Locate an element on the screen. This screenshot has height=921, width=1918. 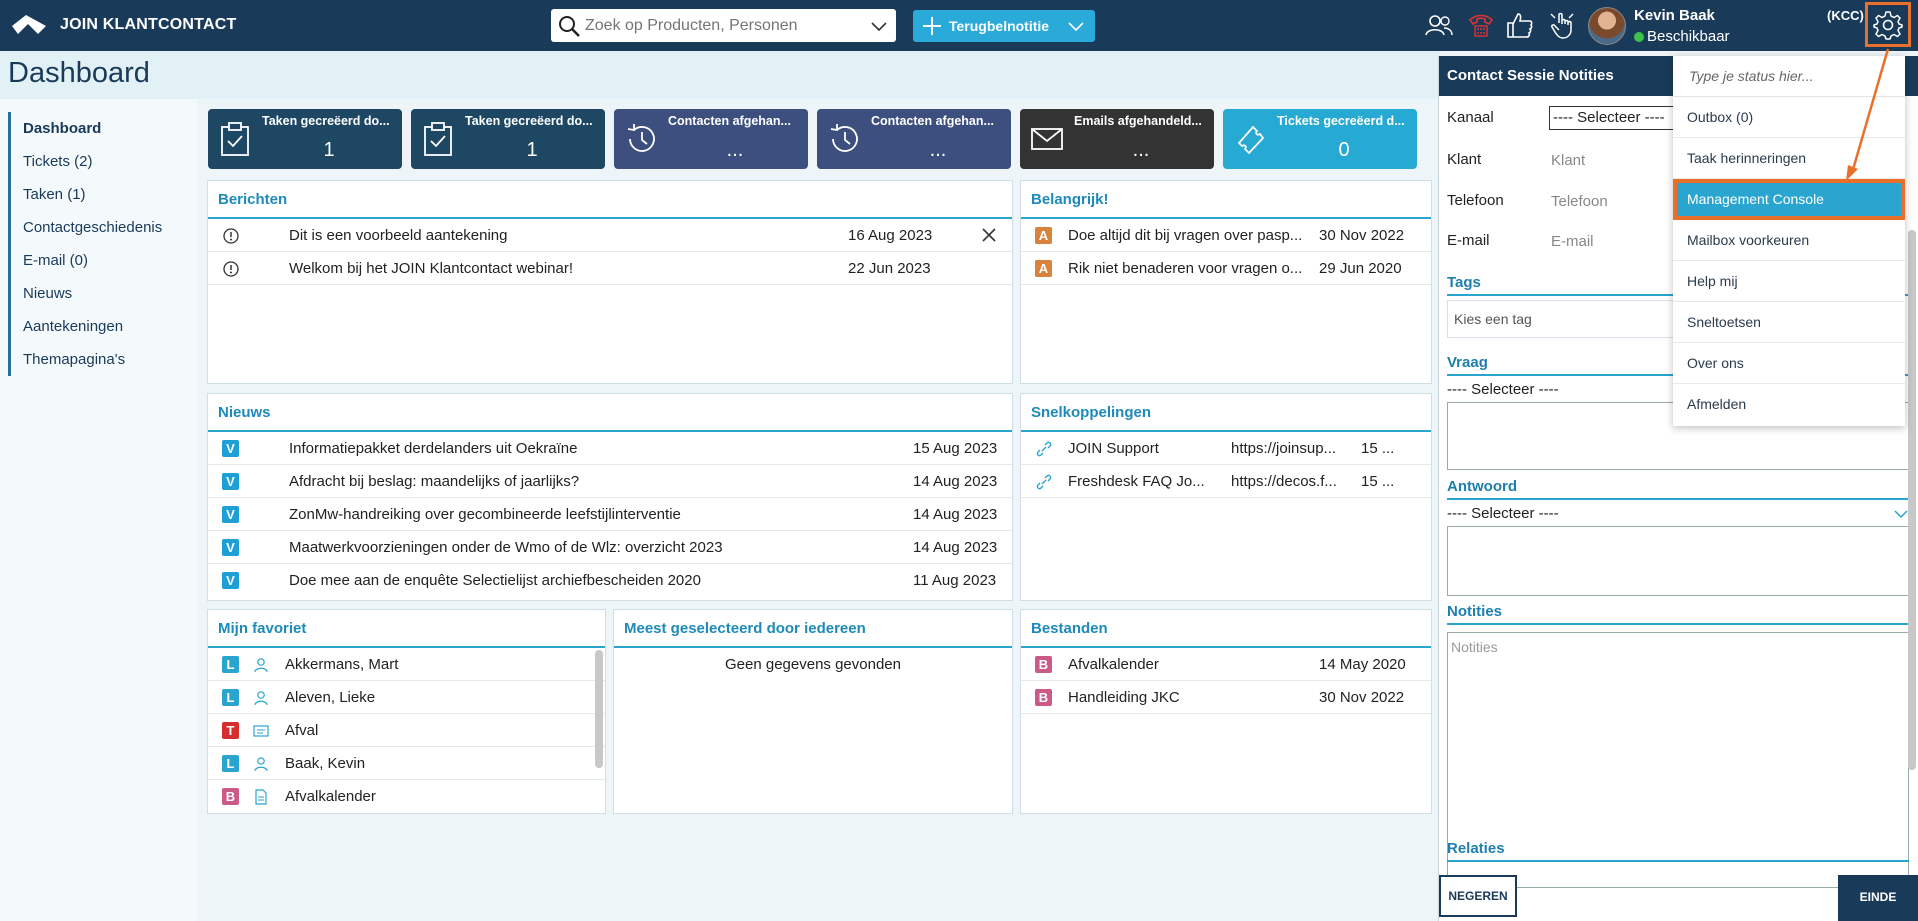
list-item: L Baak, Kevin is located at coordinates (406, 763).